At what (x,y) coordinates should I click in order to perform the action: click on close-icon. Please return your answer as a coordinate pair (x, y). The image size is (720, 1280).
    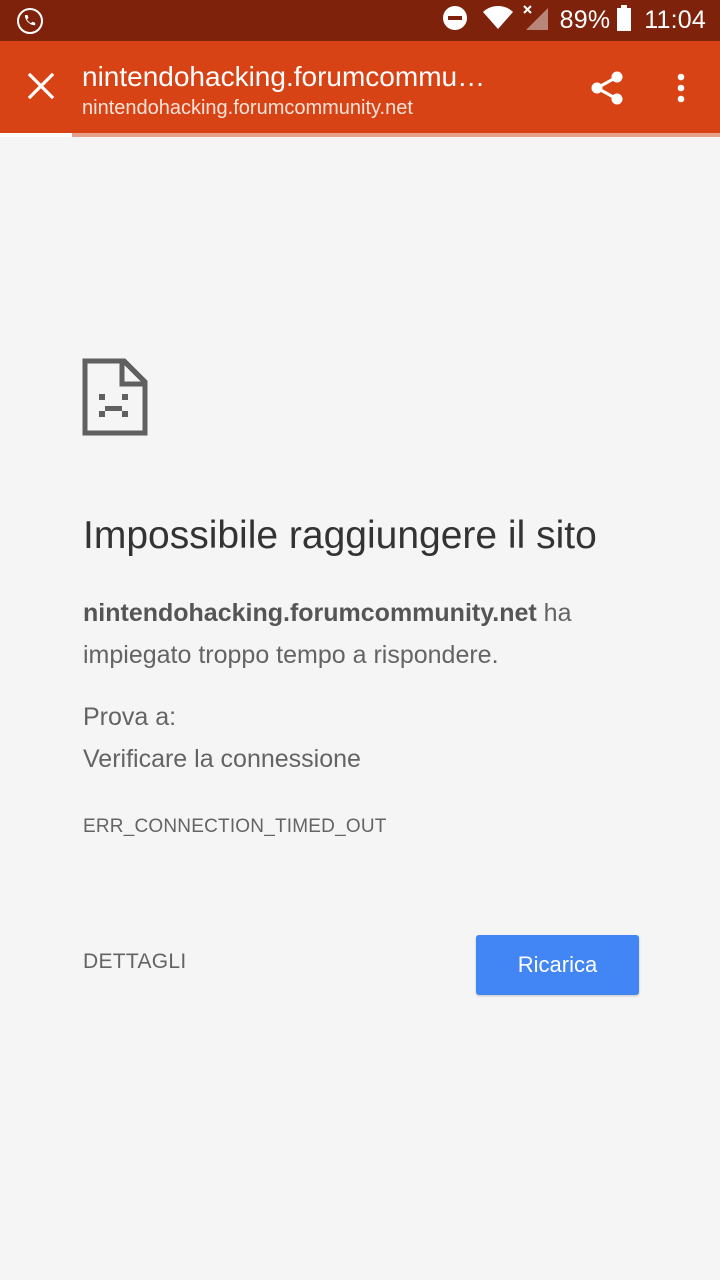
    Looking at the image, I should click on (41, 88).